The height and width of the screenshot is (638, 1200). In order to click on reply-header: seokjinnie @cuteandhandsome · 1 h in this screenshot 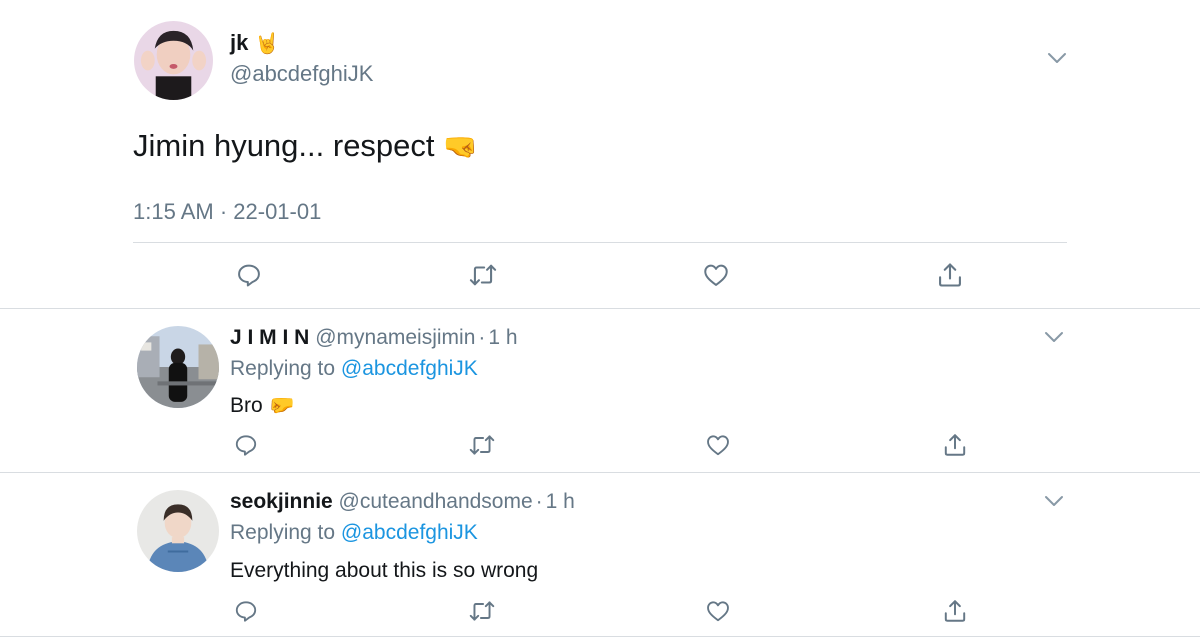, I will do `click(402, 502)`.